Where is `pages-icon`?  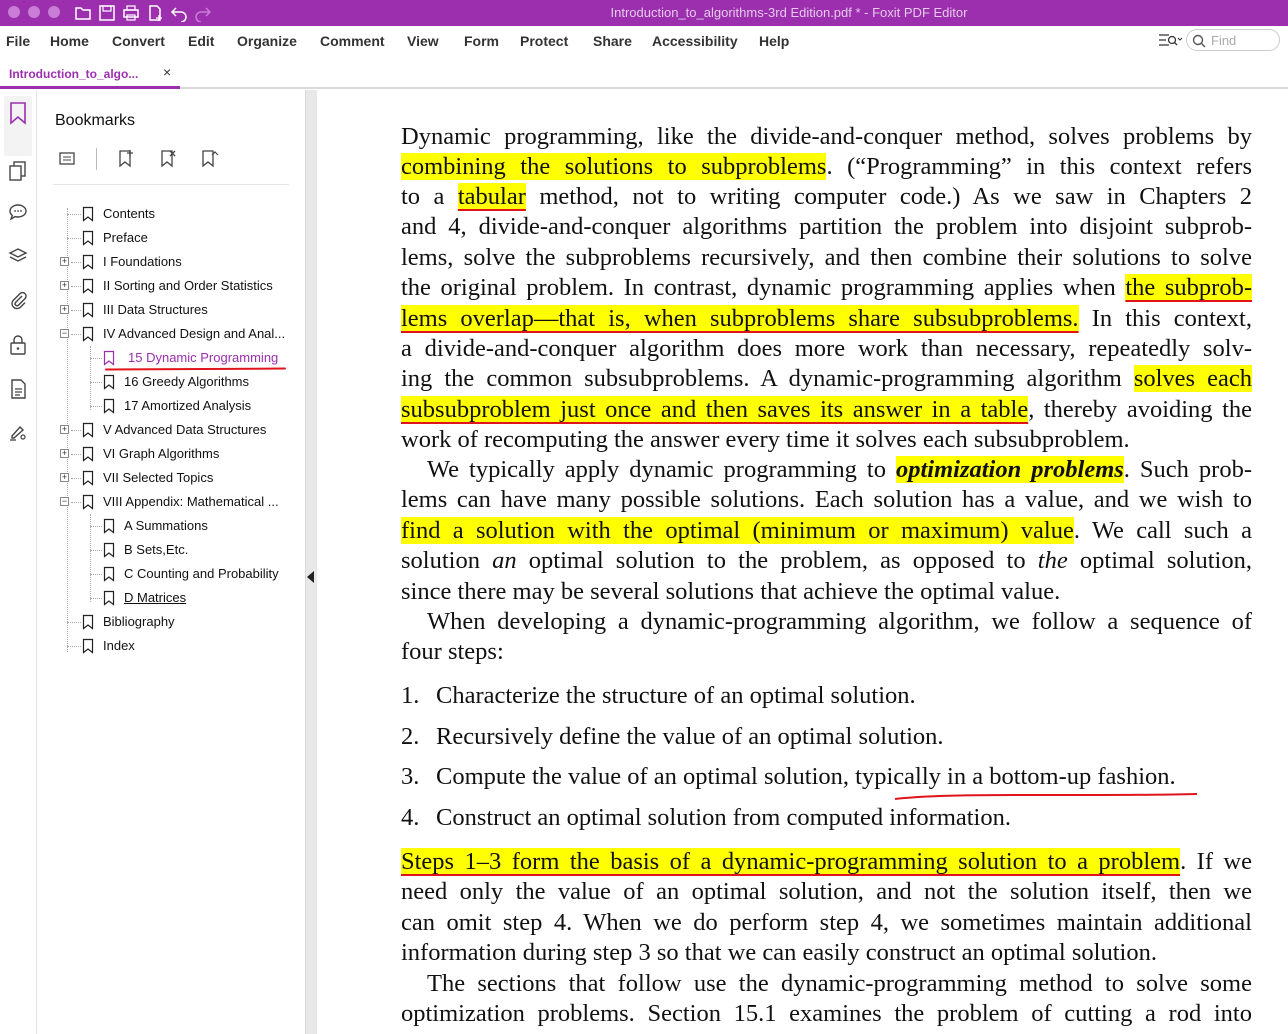
pages-icon is located at coordinates (17, 171).